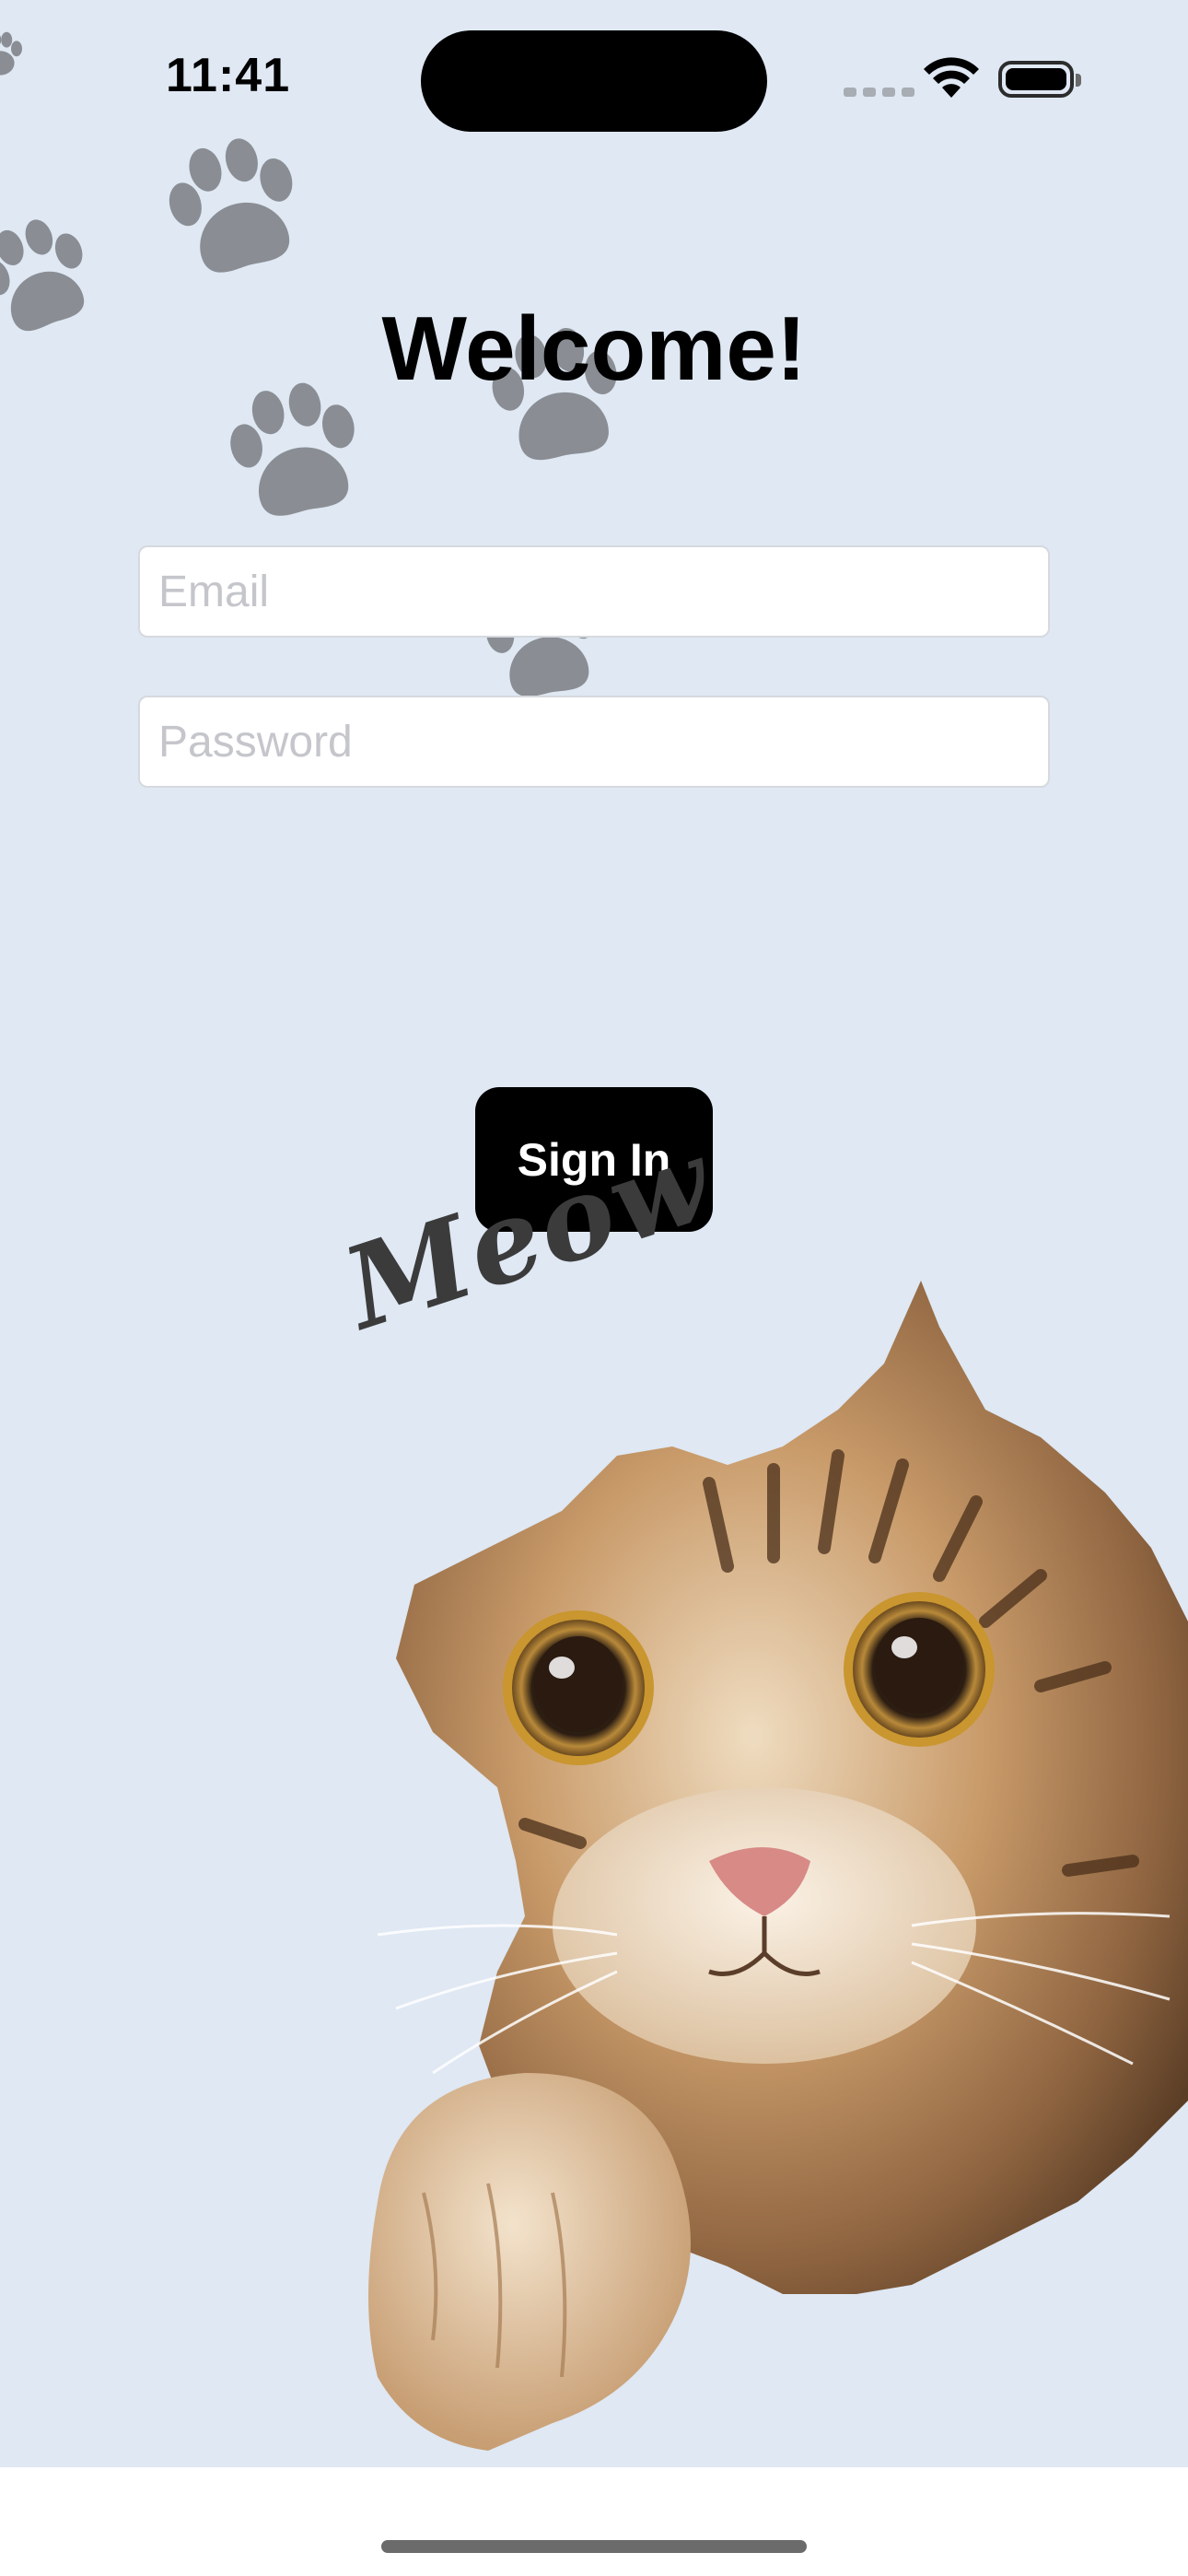  Describe the element at coordinates (1039, 79) in the screenshot. I see `battery-full-icon` at that location.